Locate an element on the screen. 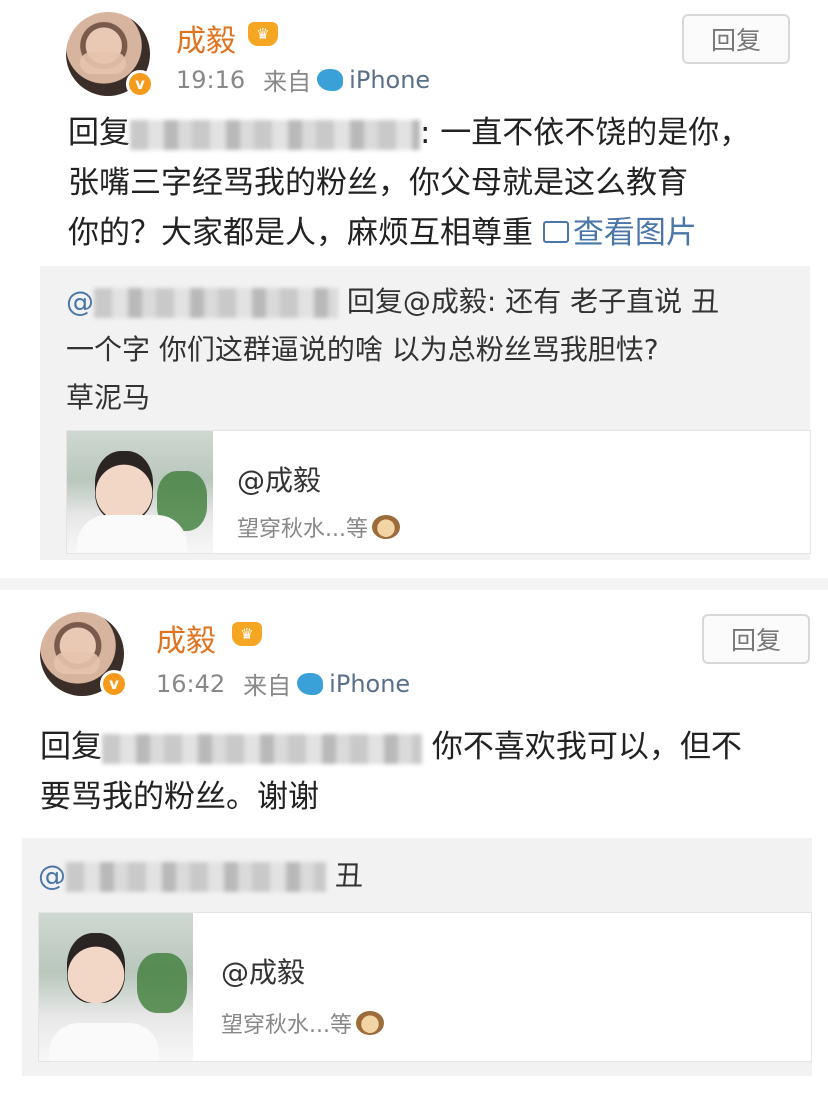 This screenshot has width=828, height=1093. quote-text: @ 丑 is located at coordinates (418, 876).